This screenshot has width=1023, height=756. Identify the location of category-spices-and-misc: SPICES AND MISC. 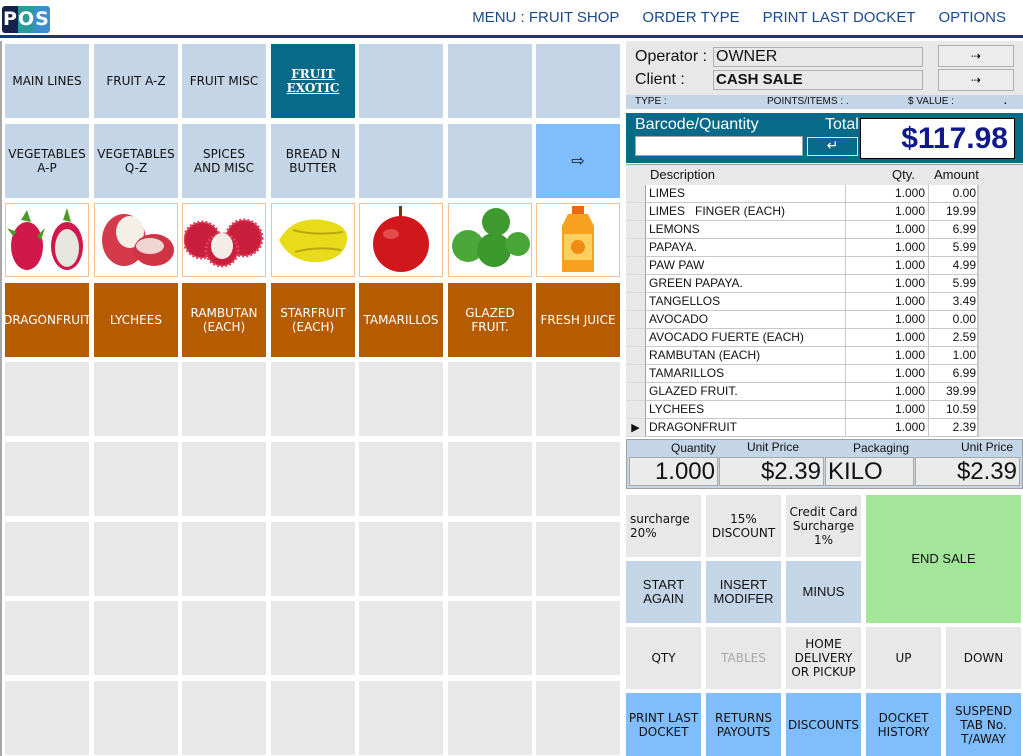
(224, 161).